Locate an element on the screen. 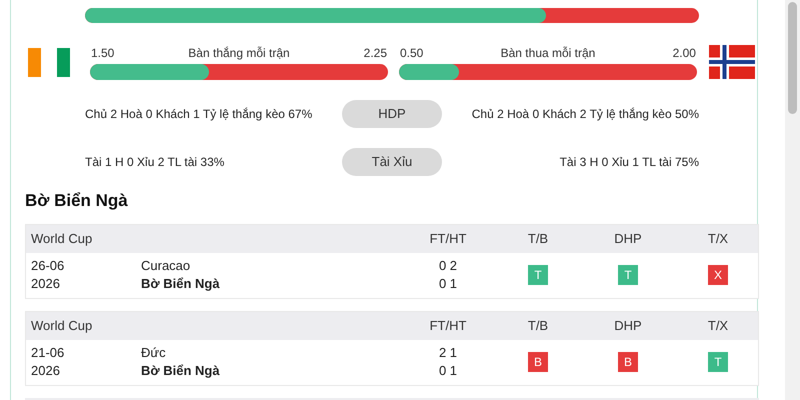  score: 2 1 is located at coordinates (448, 353).